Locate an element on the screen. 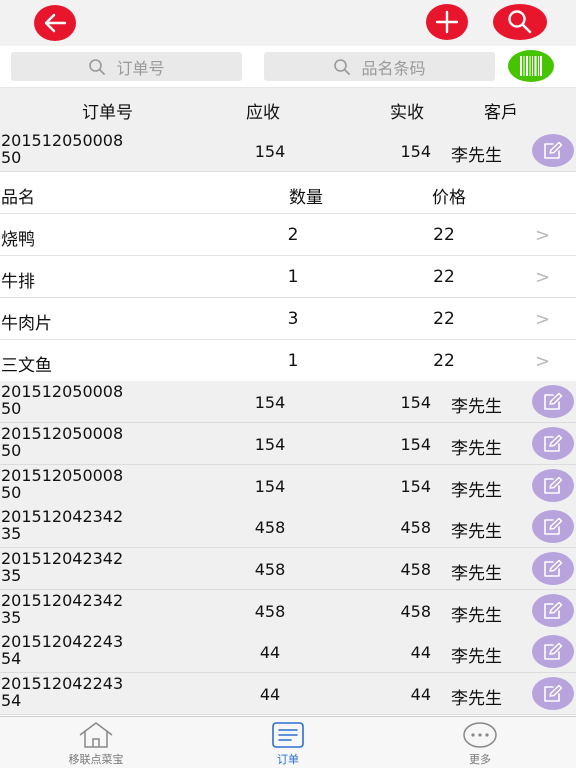  order-search-input: 订单号 is located at coordinates (126, 66).